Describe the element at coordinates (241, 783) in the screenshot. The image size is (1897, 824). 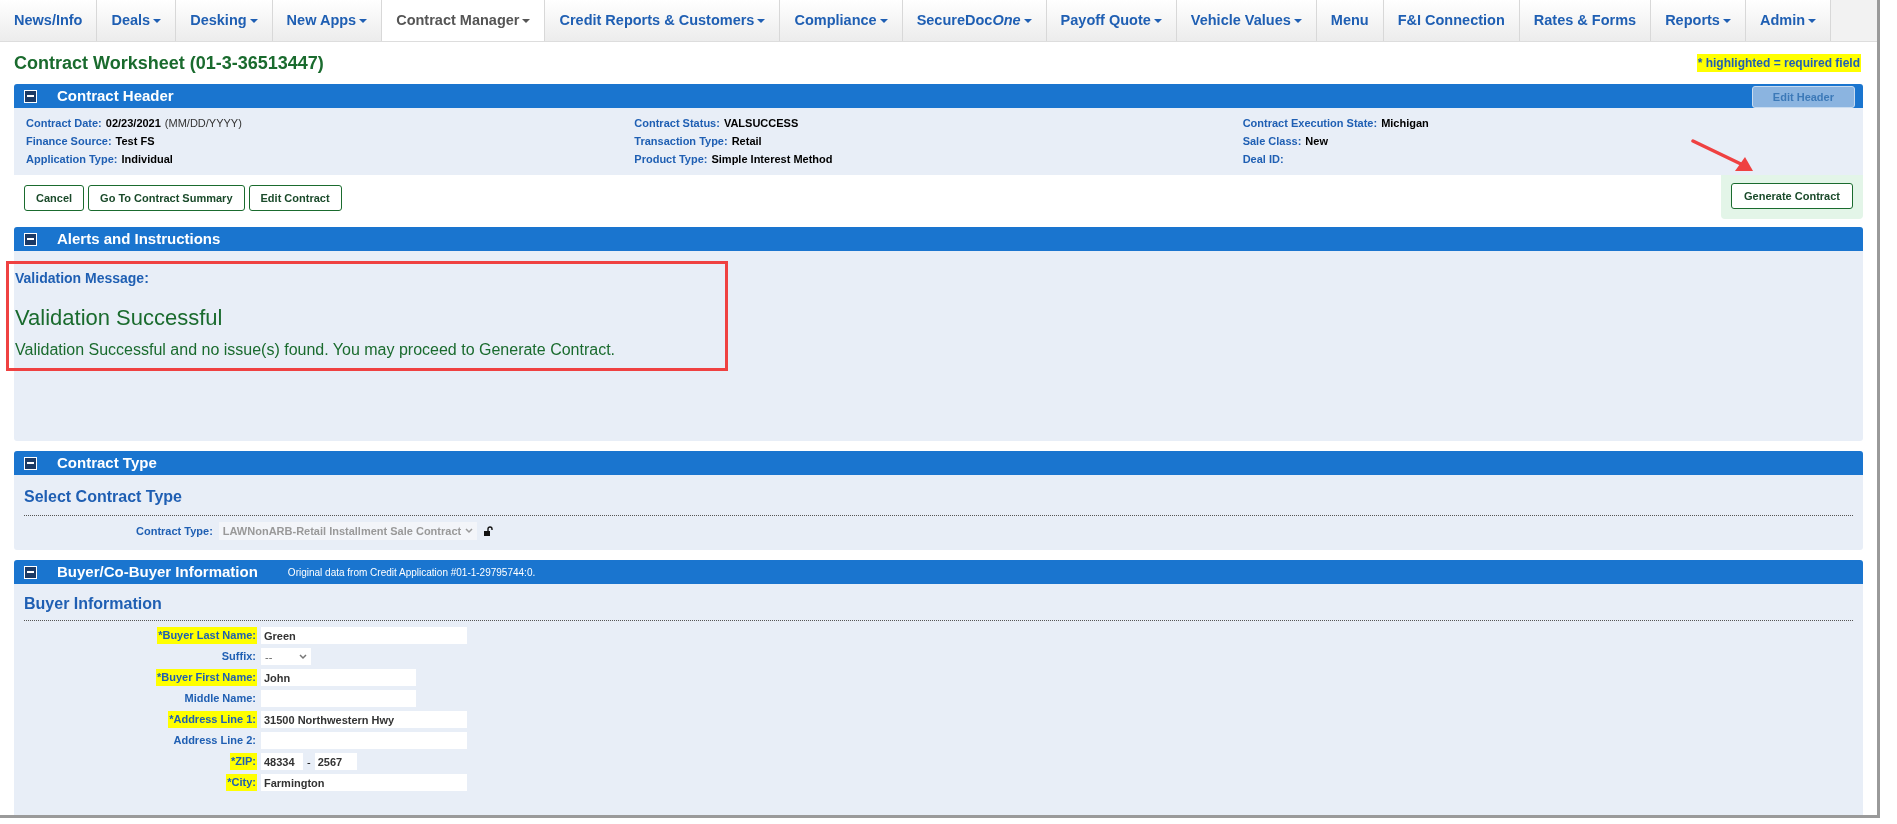
I see `field-label: *City:` at that location.